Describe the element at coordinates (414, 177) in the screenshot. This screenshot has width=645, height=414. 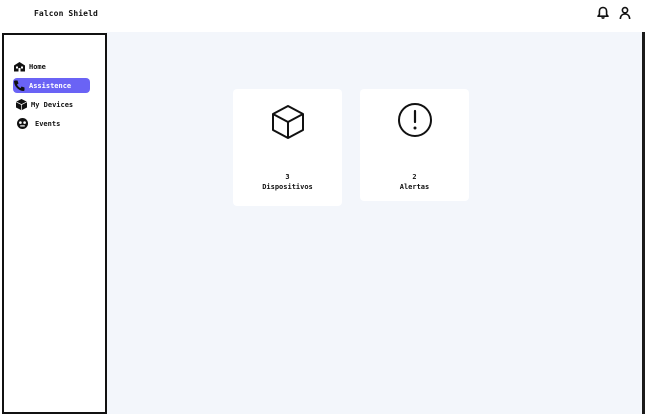
I see `alerts-count: 2` at that location.